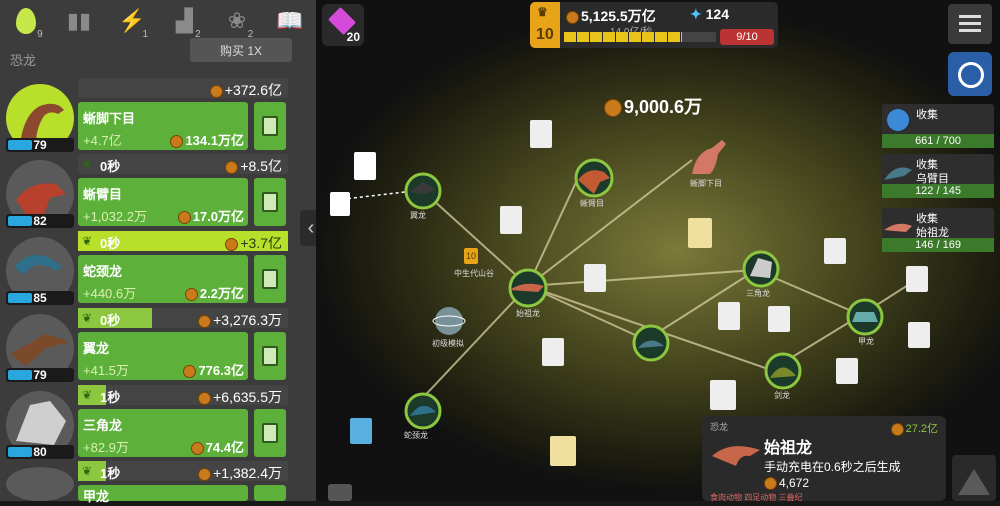 The height and width of the screenshot is (506, 1000). What do you see at coordinates (40, 484) in the screenshot?
I see `dino-portrait` at bounding box center [40, 484].